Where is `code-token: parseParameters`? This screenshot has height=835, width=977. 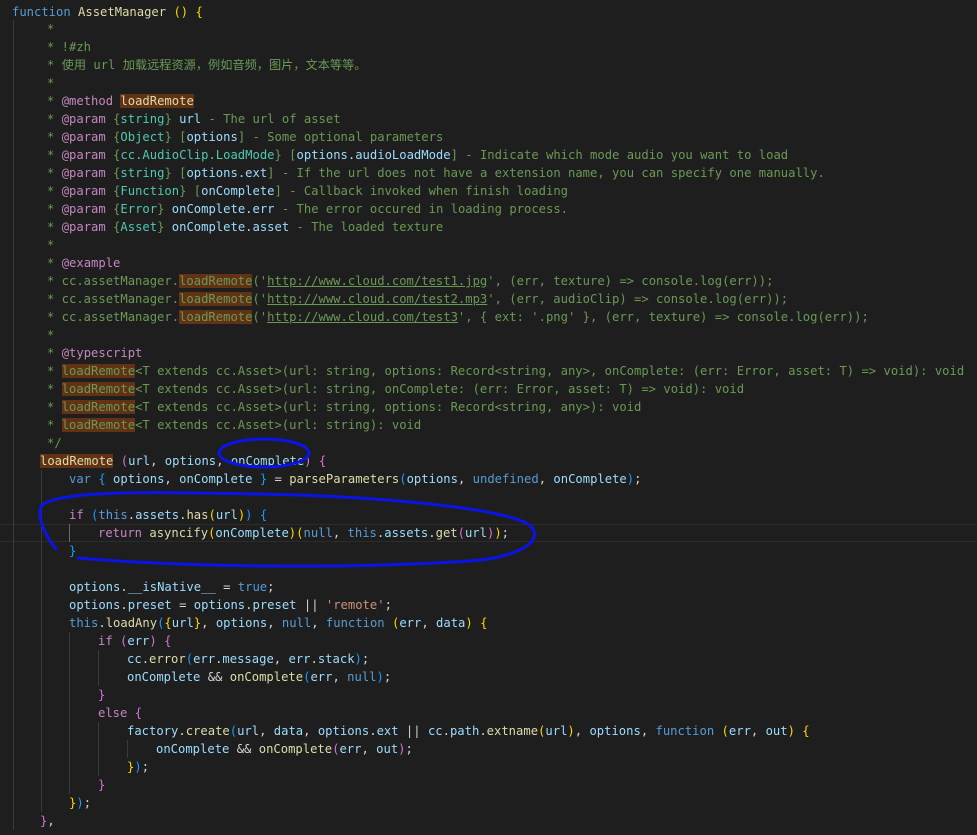 code-token: parseParameters is located at coordinates (344, 479).